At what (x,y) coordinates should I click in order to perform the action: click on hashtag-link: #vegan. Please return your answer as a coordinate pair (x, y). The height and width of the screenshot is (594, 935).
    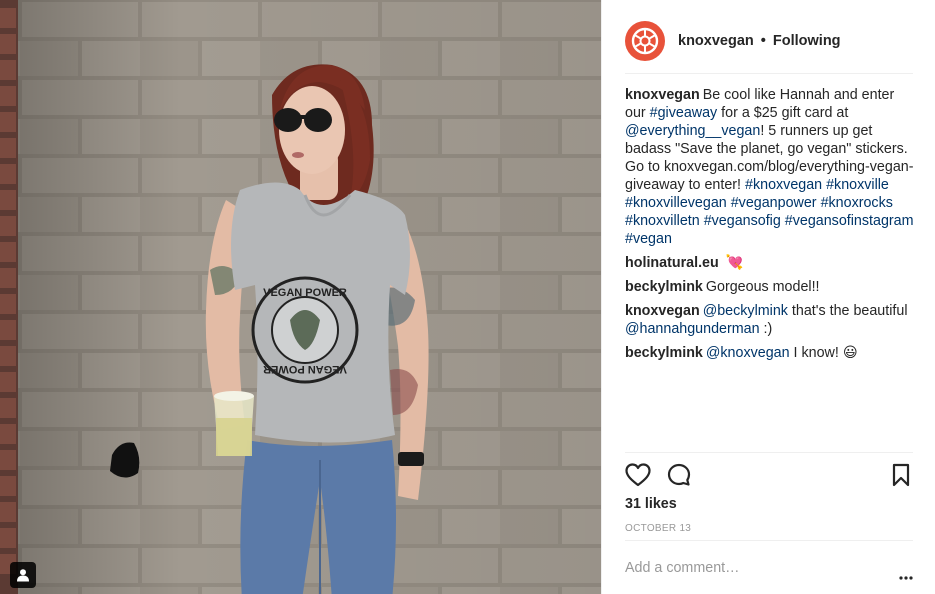
    Looking at the image, I should click on (648, 239).